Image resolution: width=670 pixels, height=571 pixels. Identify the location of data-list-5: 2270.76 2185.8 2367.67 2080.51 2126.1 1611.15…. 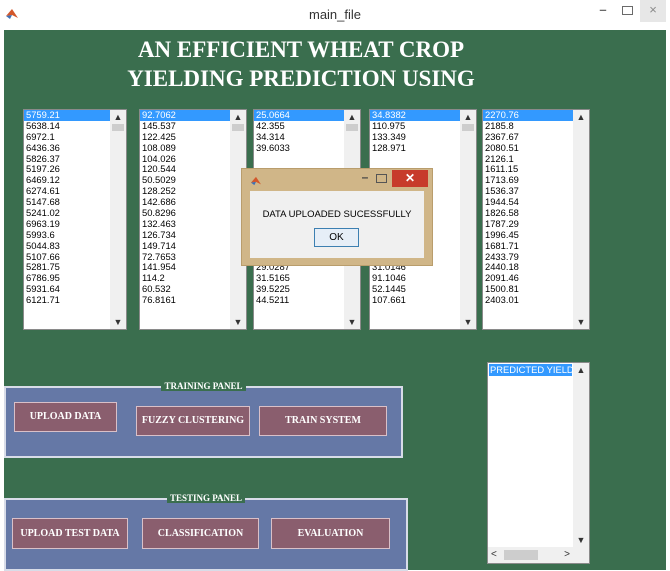
(536, 219).